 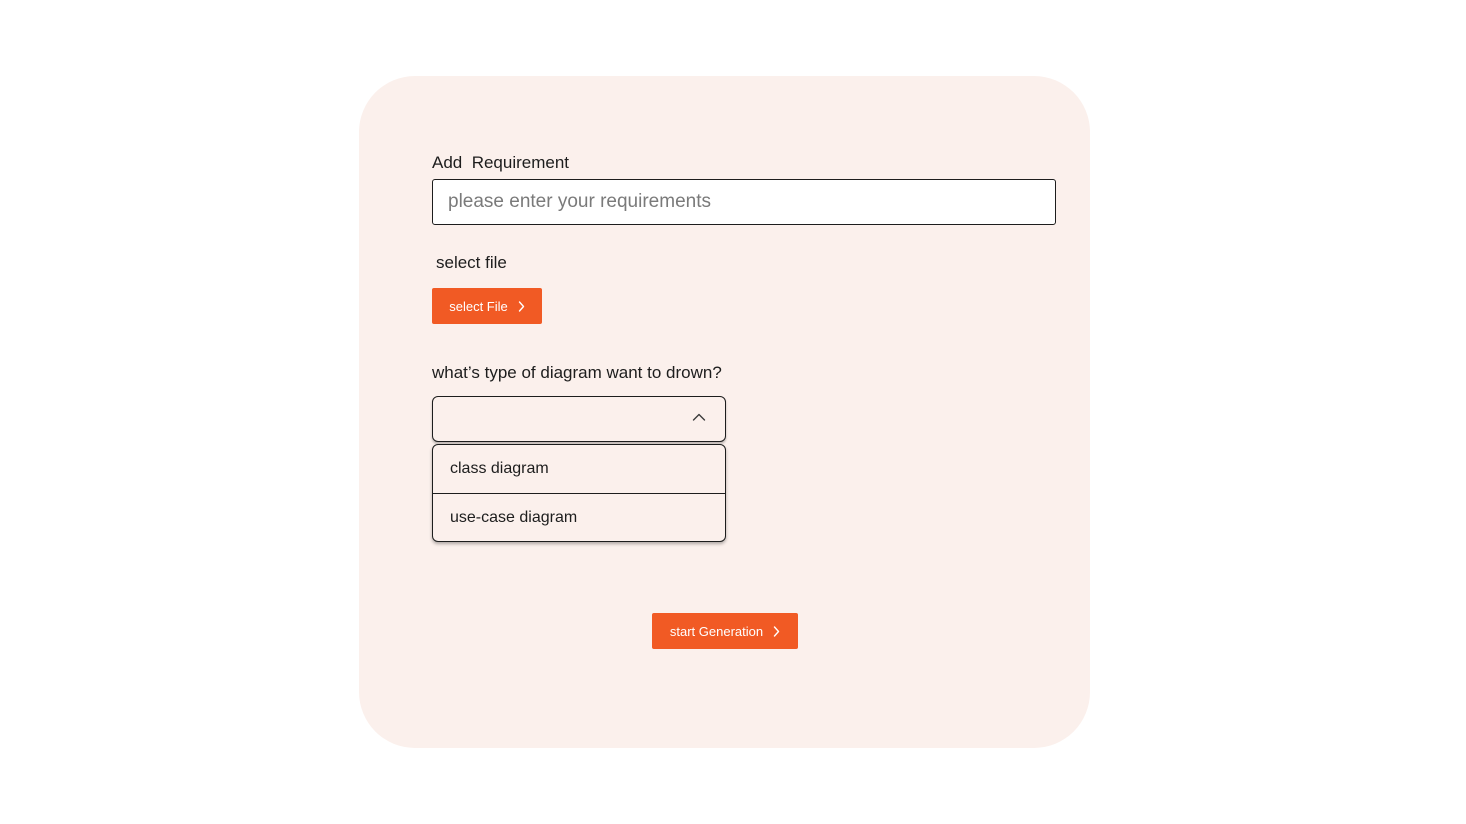 I want to click on select-file-button: select File, so click(x=487, y=306).